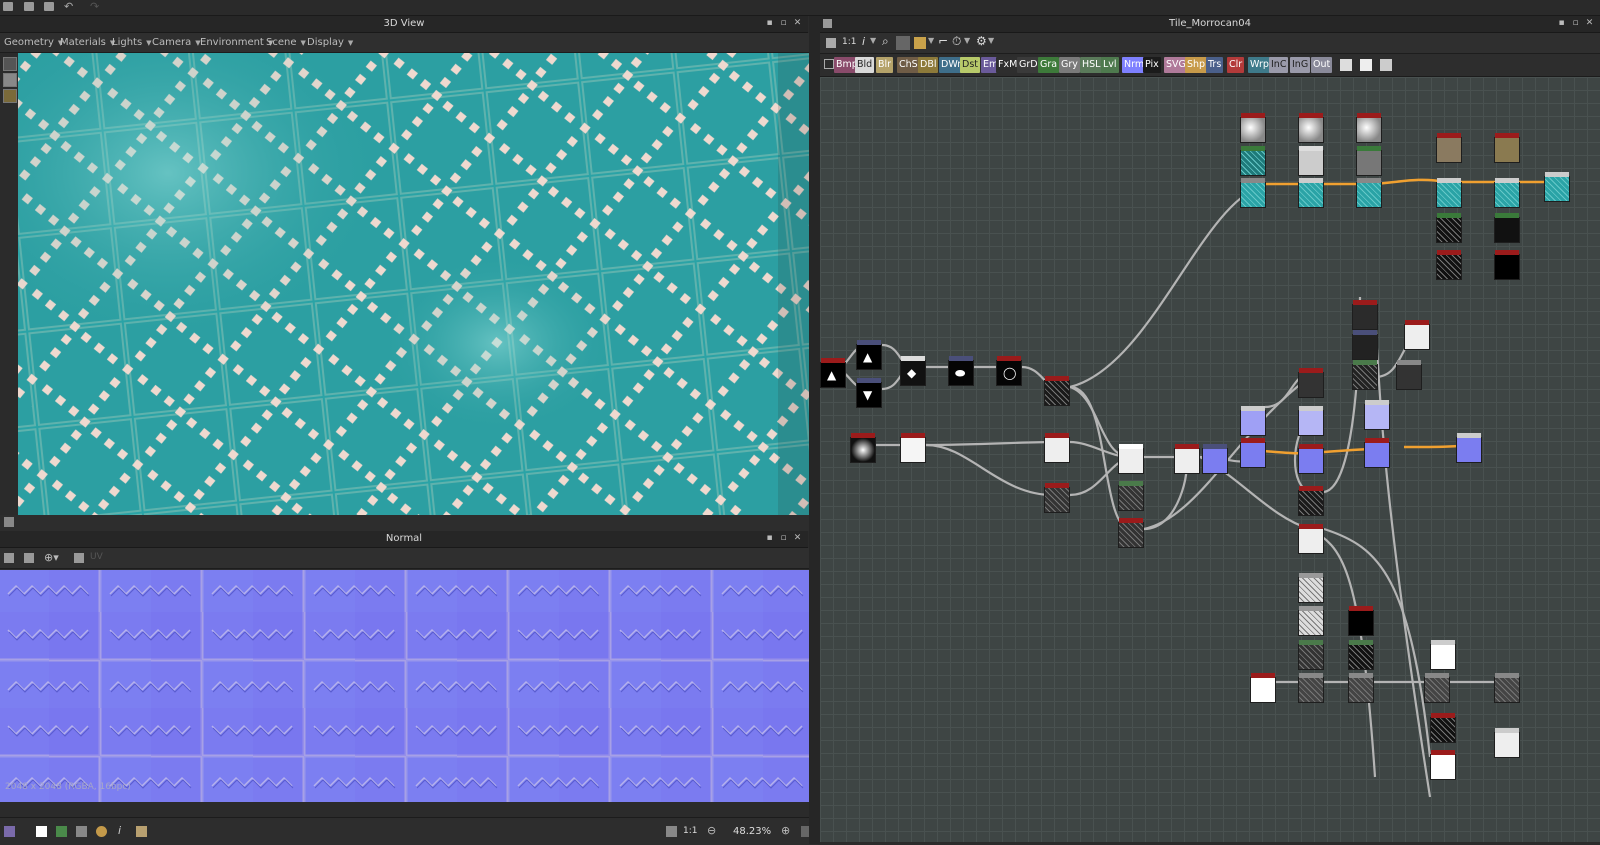 The height and width of the screenshot is (845, 1600). Describe the element at coordinates (1069, 65) in the screenshot. I see `palette-btn-gry: Gry` at that location.